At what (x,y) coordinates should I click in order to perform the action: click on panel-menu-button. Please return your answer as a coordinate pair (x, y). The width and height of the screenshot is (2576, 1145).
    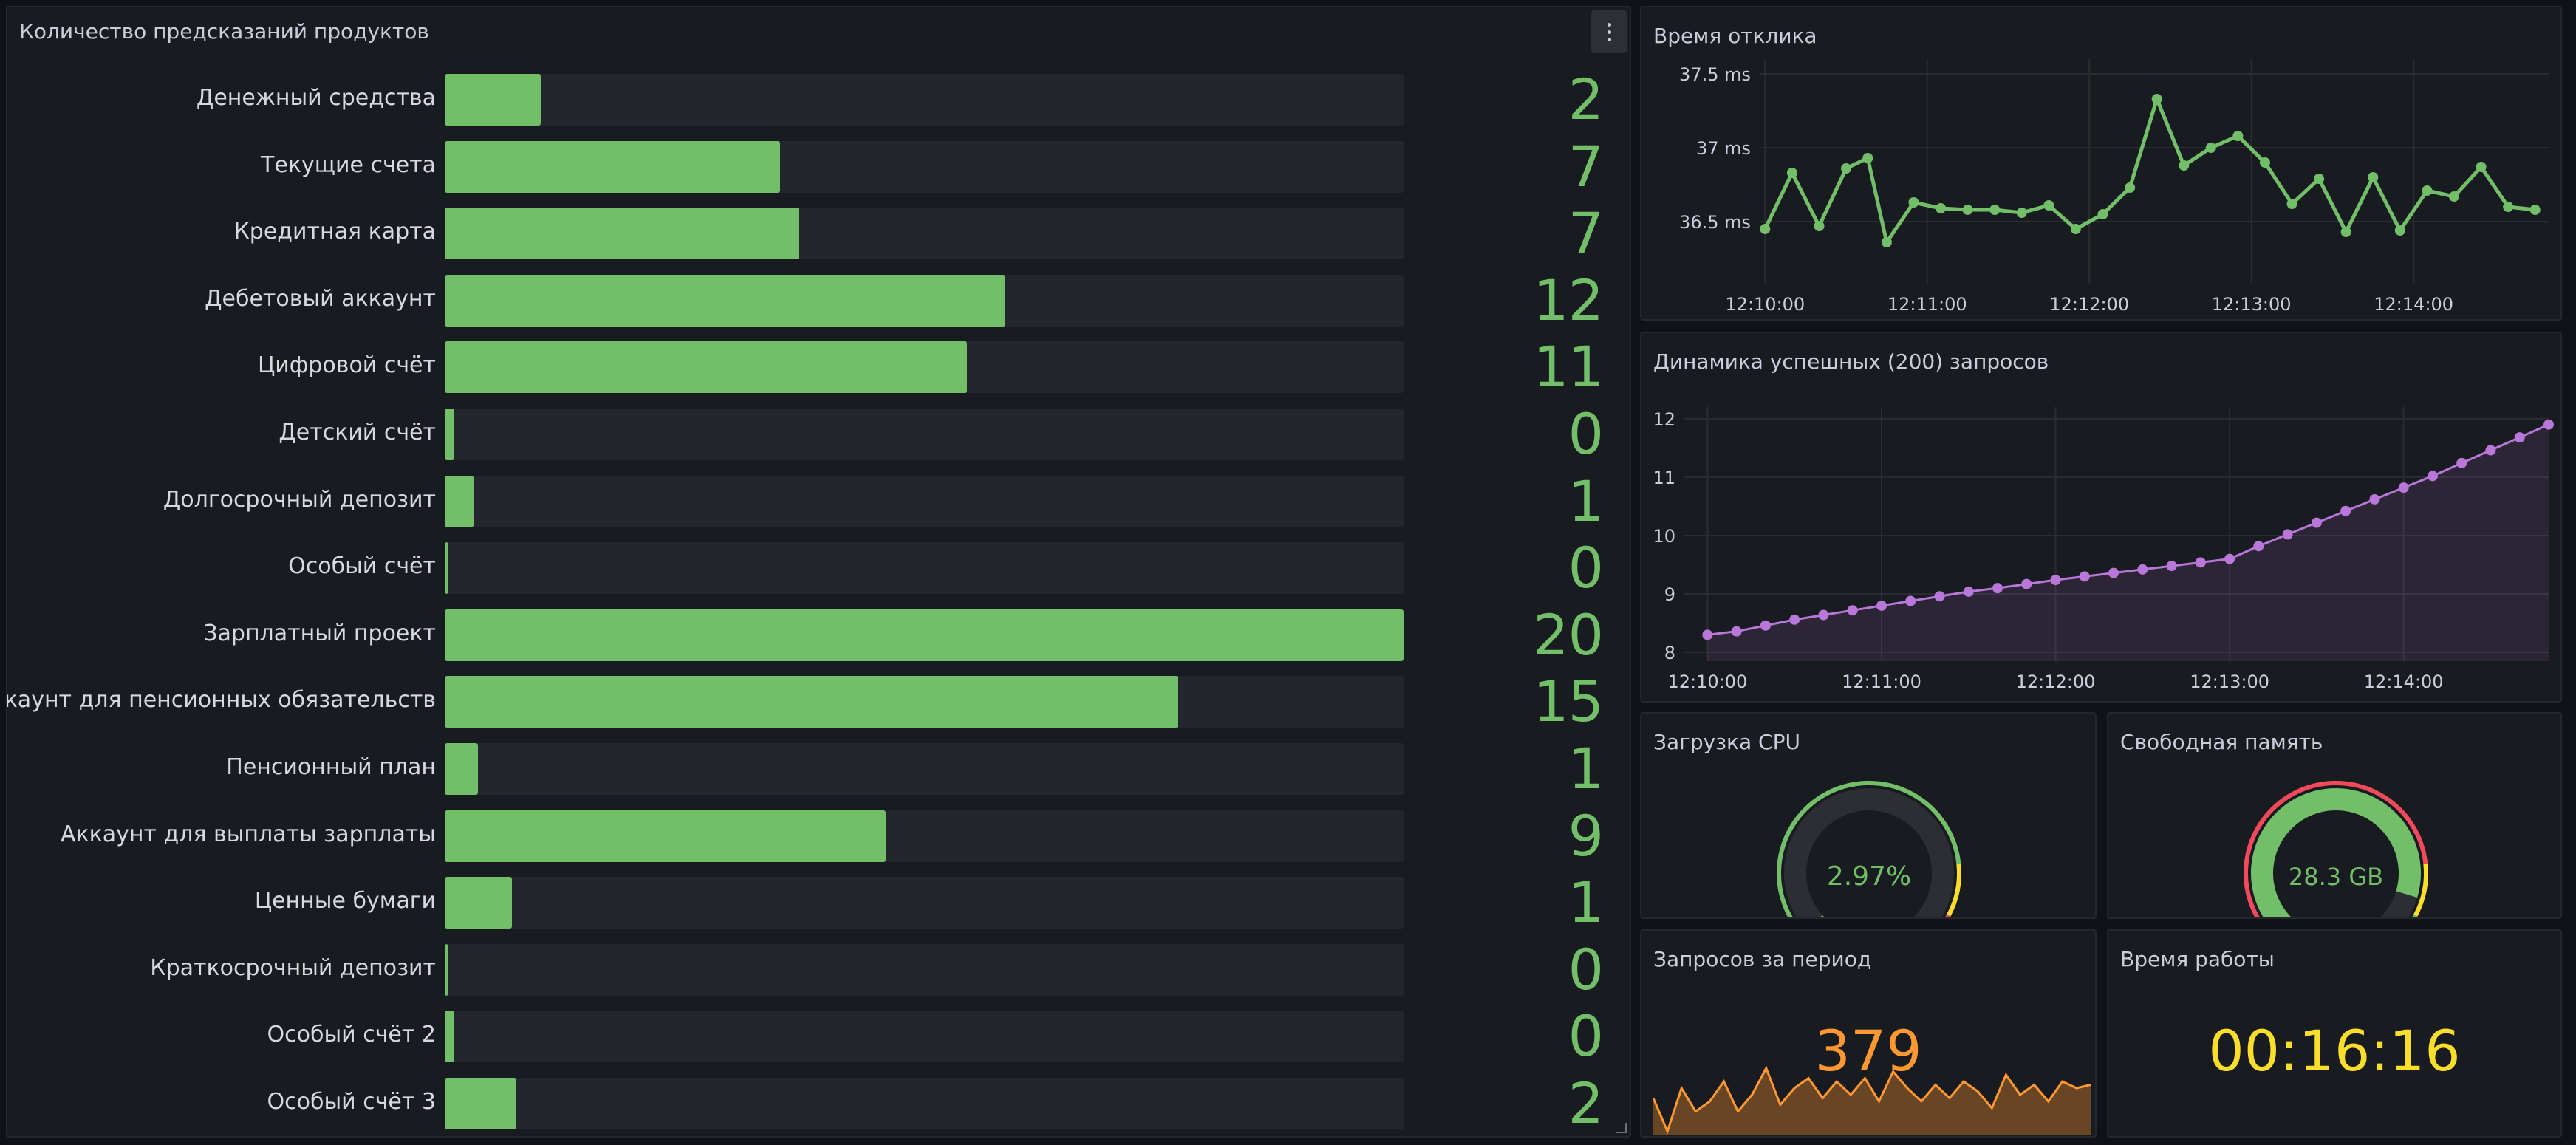
    Looking at the image, I should click on (1609, 32).